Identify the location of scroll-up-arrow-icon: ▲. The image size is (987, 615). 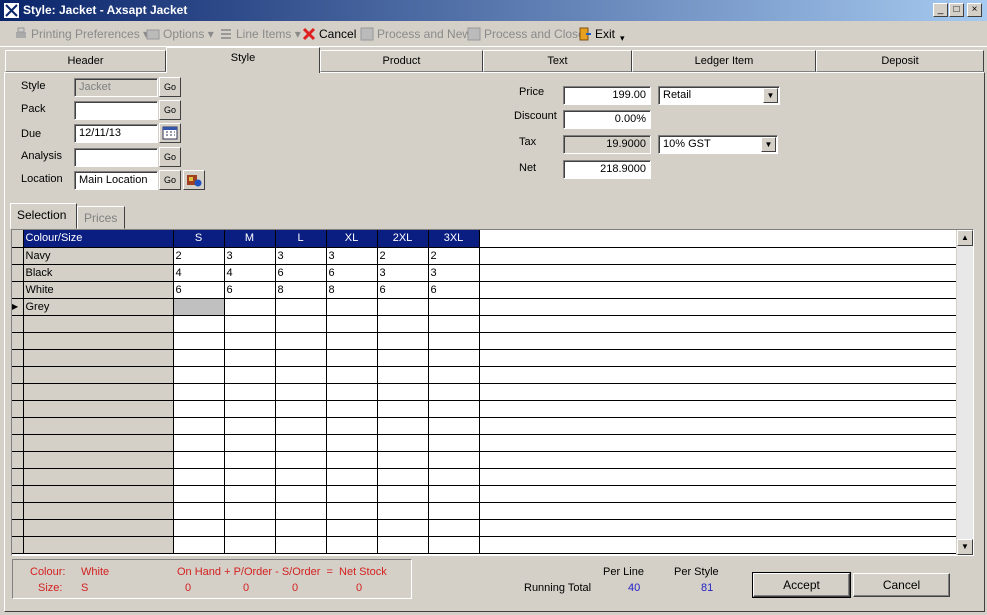
(965, 238).